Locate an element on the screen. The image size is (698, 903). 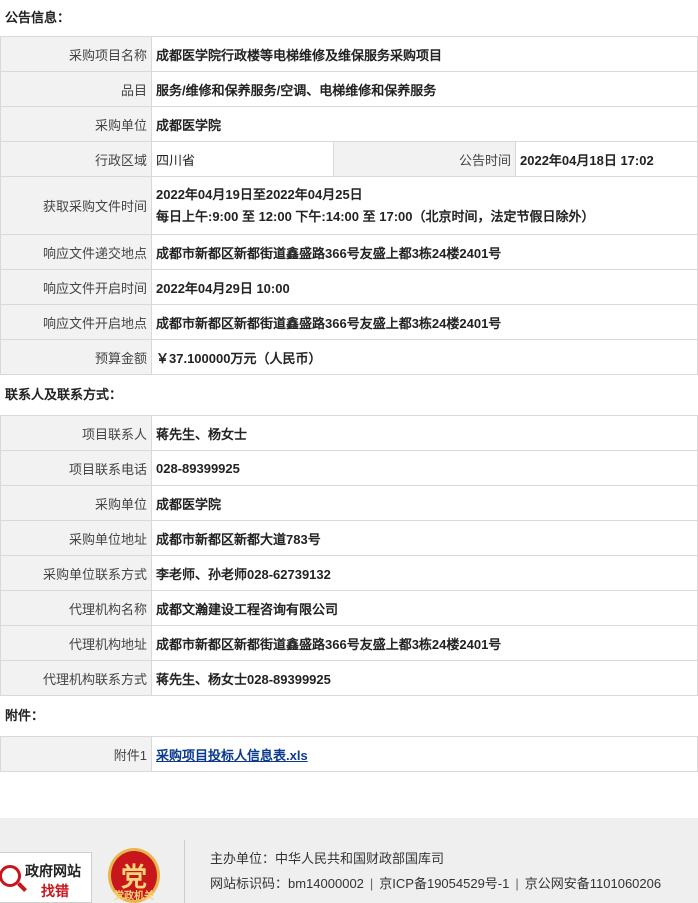
agency-contact-label: 代理机构联系方式 is located at coordinates (76, 678).